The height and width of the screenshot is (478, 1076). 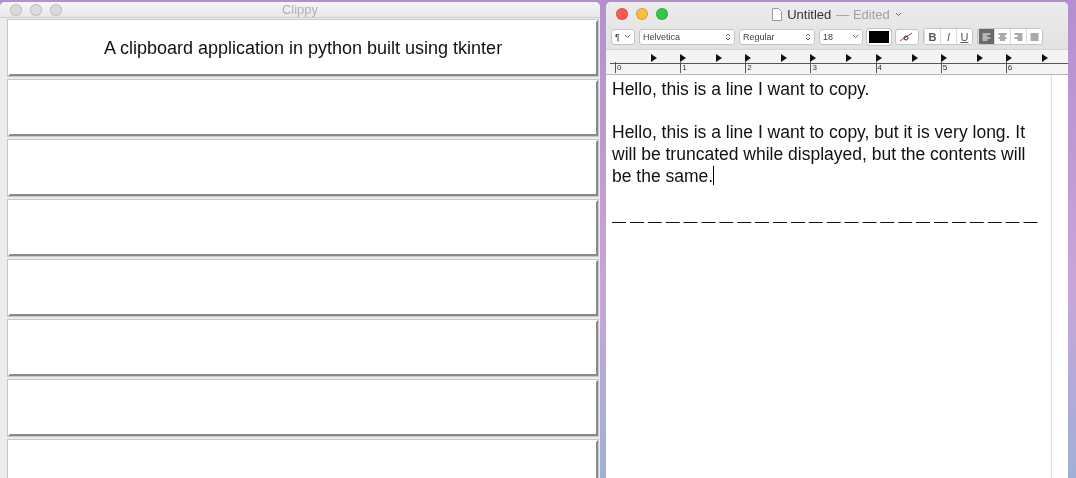 What do you see at coordinates (683, 67) in the screenshot?
I see `ruler-number: 1` at bounding box center [683, 67].